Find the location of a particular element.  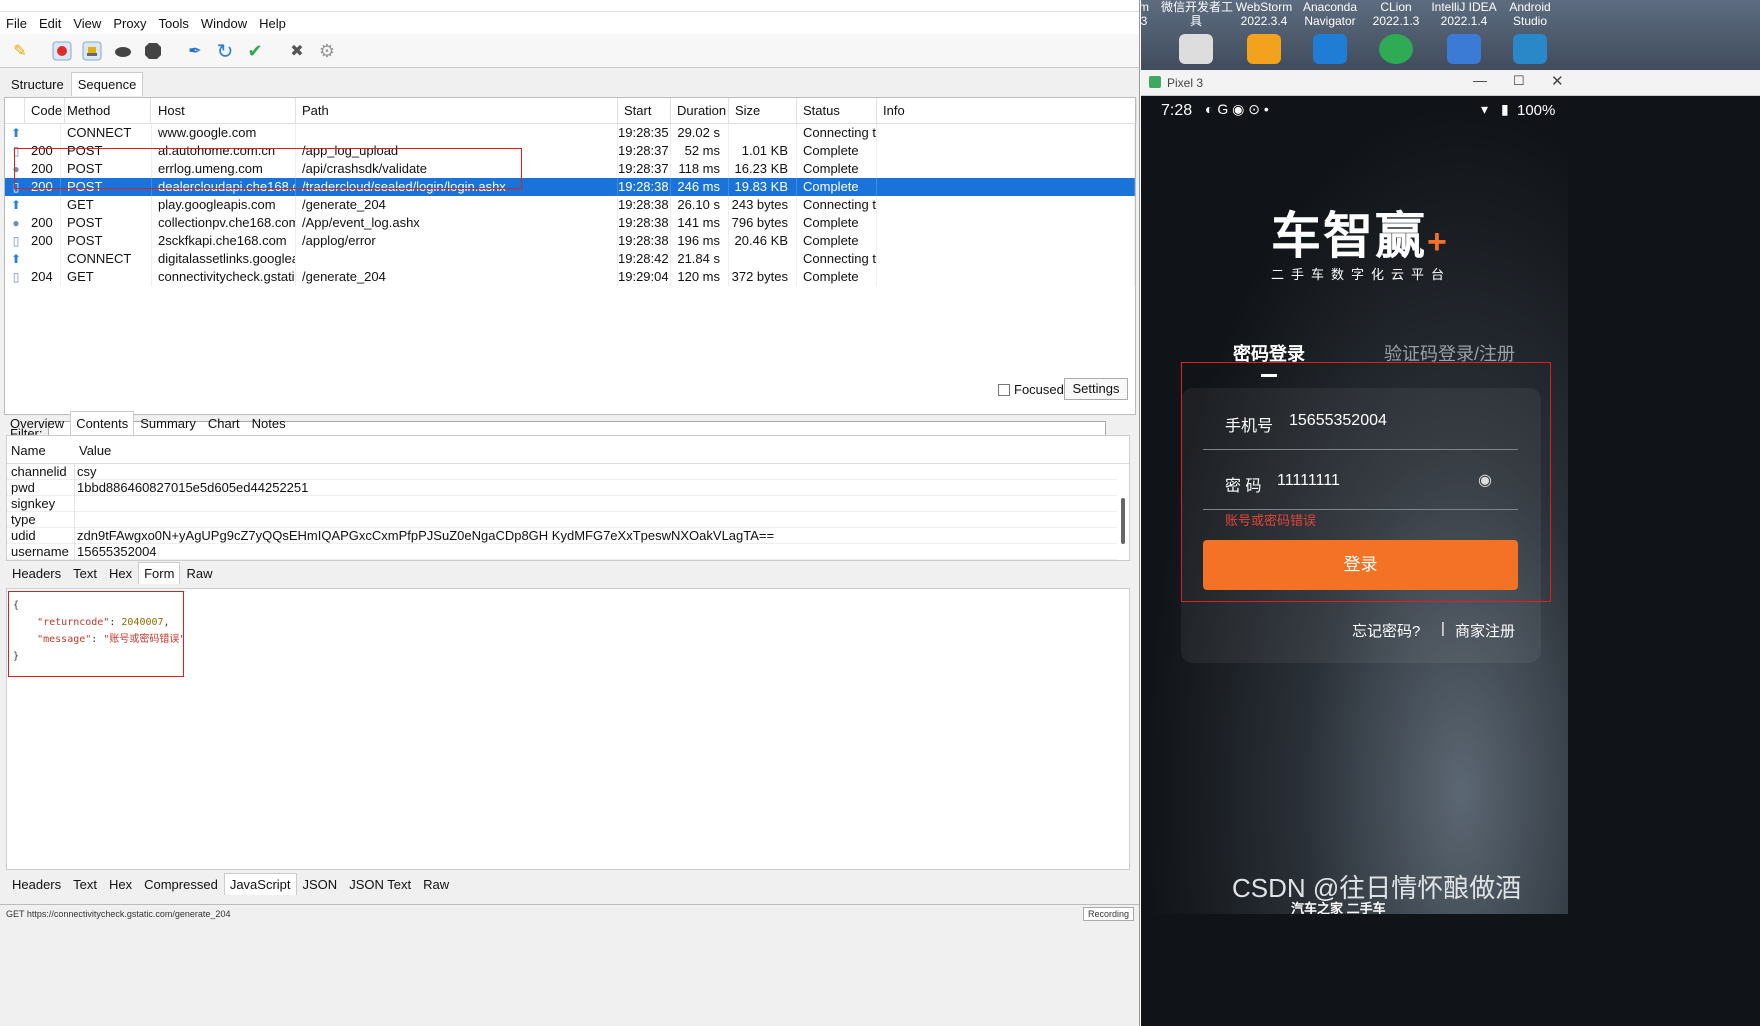

login-button: 登录 is located at coordinates (1360, 565).